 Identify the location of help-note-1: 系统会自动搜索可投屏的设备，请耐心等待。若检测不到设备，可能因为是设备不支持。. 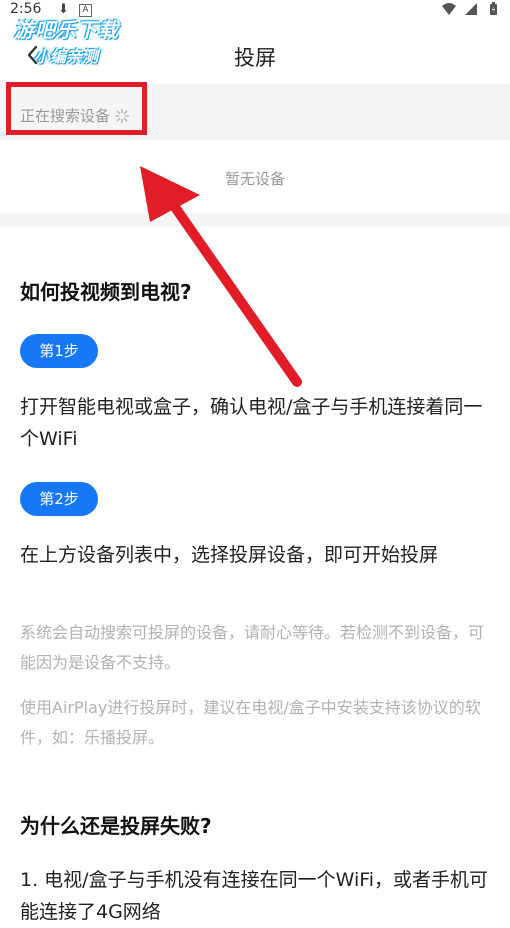
(252, 647).